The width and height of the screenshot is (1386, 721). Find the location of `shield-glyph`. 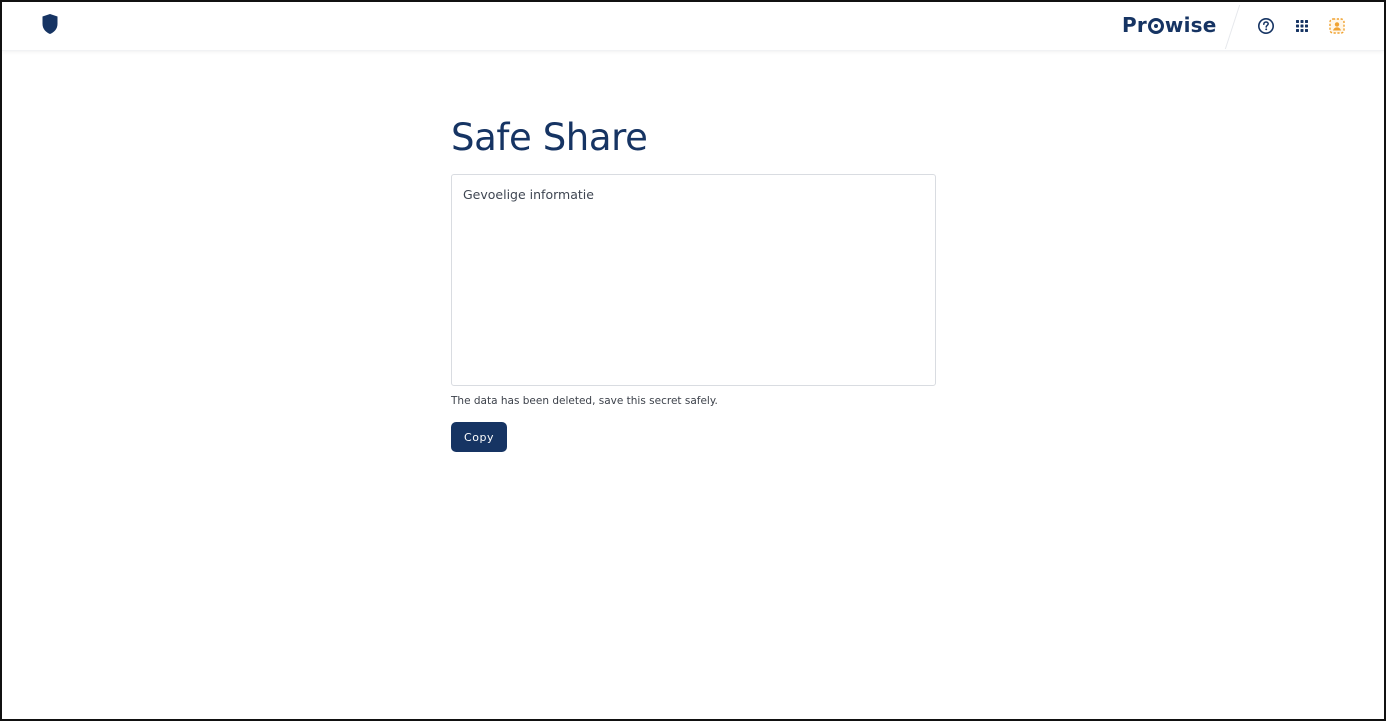

shield-glyph is located at coordinates (50, 24).